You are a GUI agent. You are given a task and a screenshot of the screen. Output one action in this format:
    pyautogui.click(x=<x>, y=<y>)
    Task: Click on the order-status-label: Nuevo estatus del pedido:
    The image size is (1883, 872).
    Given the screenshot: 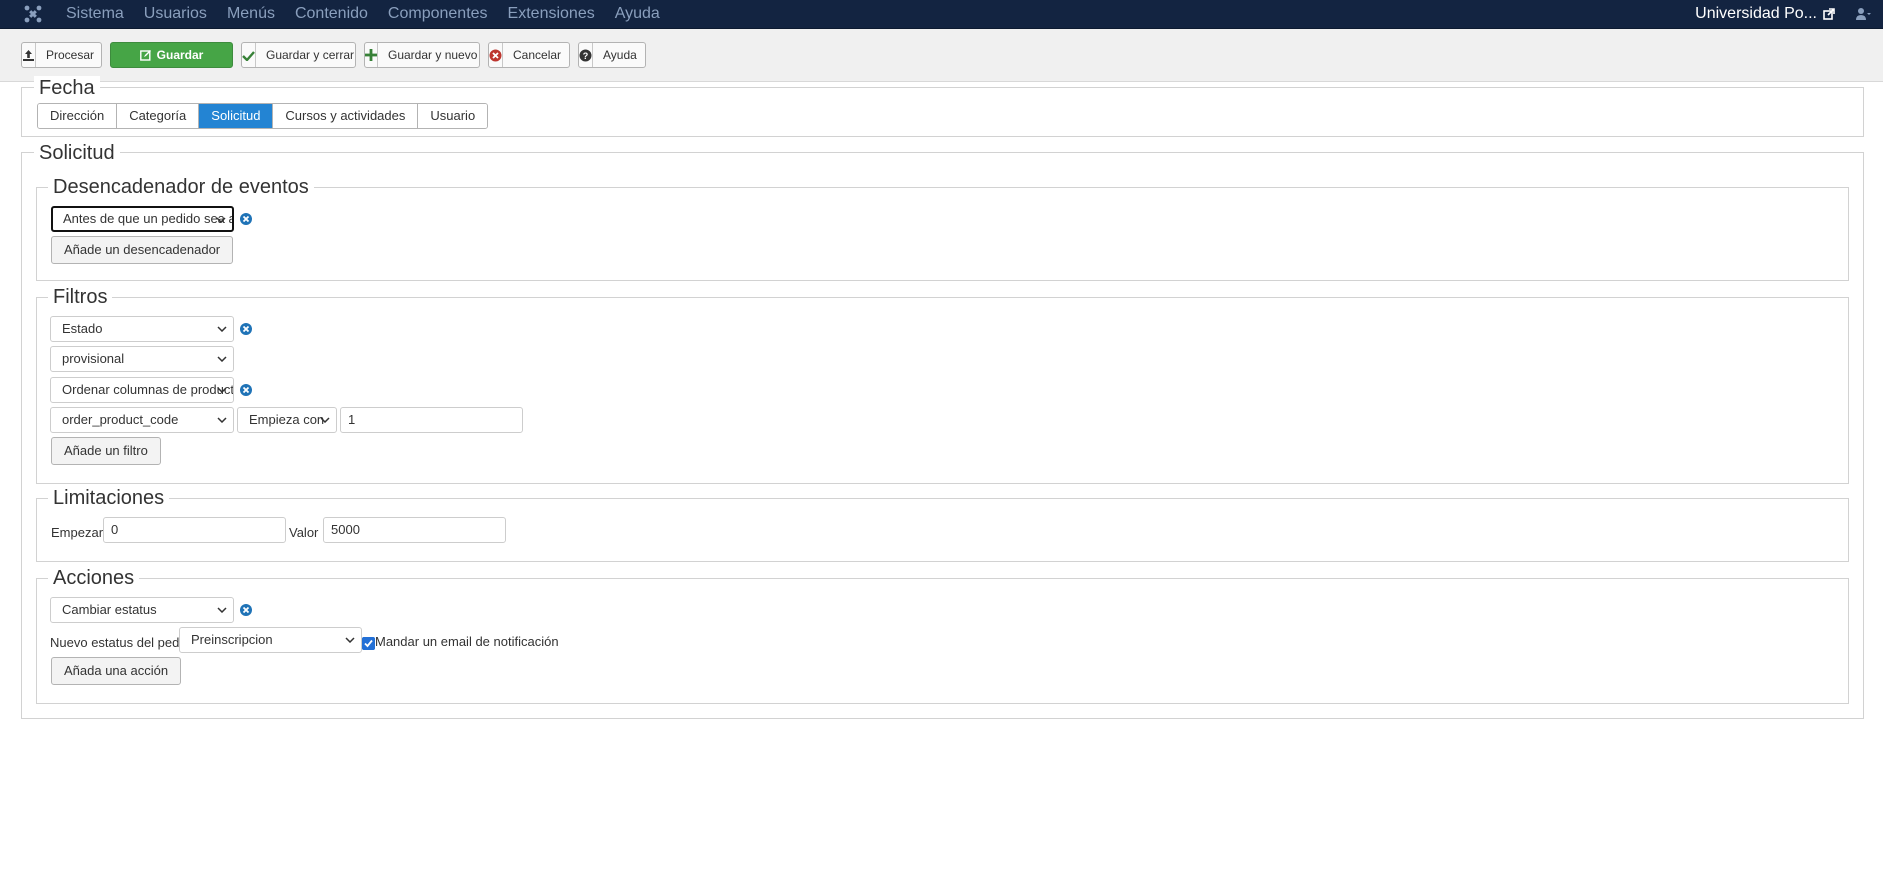 What is the action you would take?
    pyautogui.click(x=125, y=642)
    